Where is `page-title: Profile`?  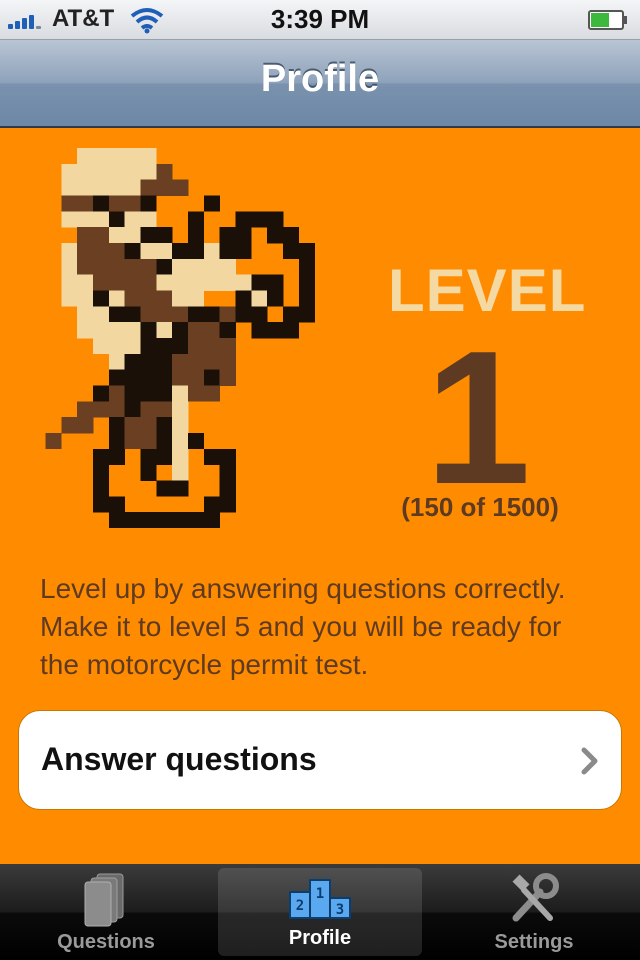 page-title: Profile is located at coordinates (320, 79).